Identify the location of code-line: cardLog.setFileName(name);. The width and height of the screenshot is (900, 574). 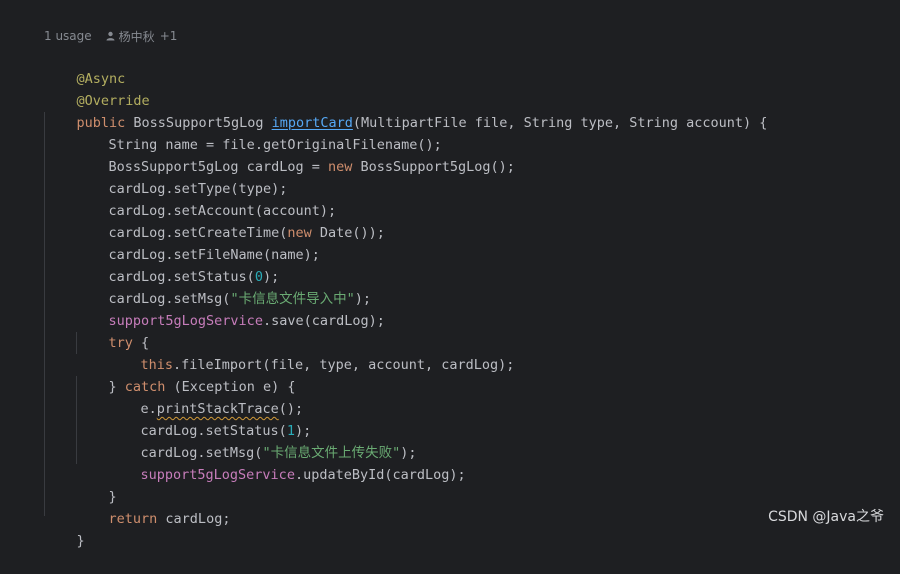
(198, 242).